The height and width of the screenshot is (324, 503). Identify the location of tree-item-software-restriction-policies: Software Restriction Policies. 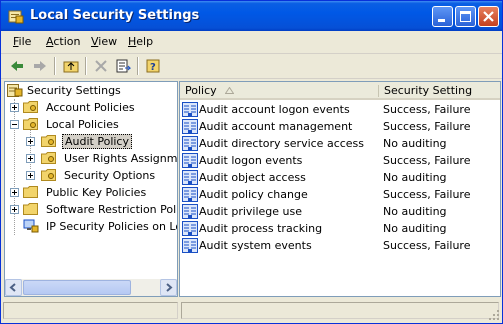
(91, 209).